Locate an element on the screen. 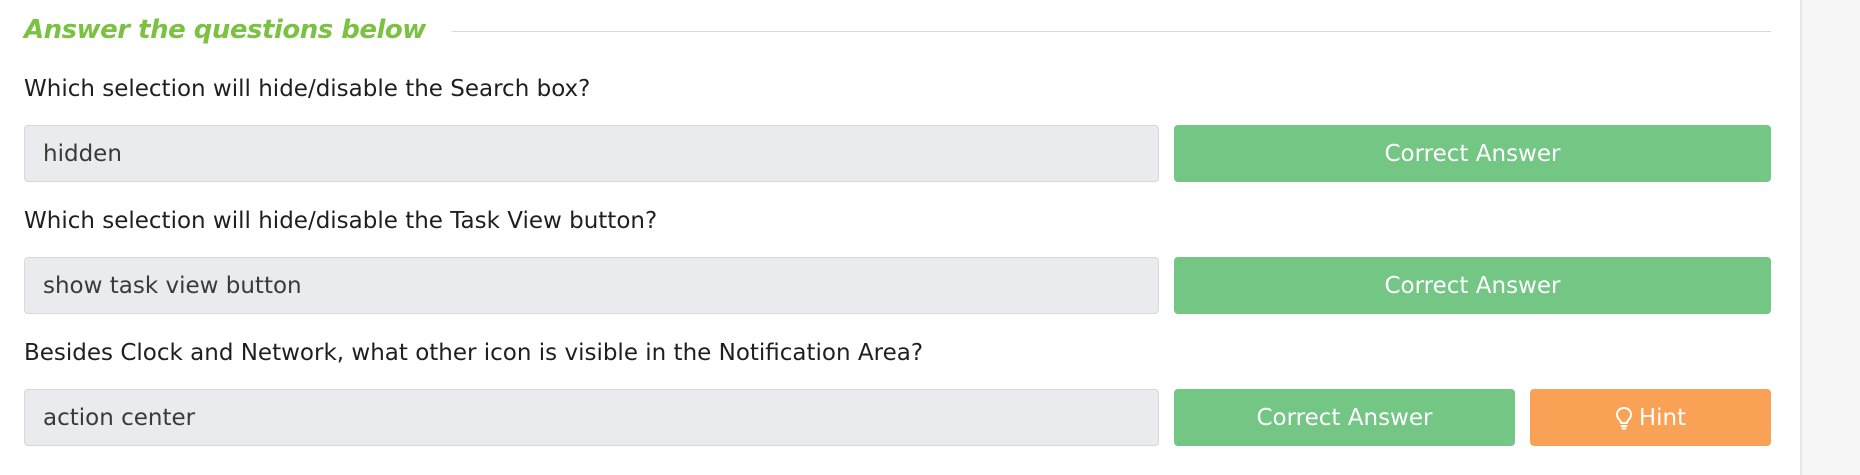 The image size is (1860, 475). question-3-button-label: Correct Answer is located at coordinates (1344, 417).